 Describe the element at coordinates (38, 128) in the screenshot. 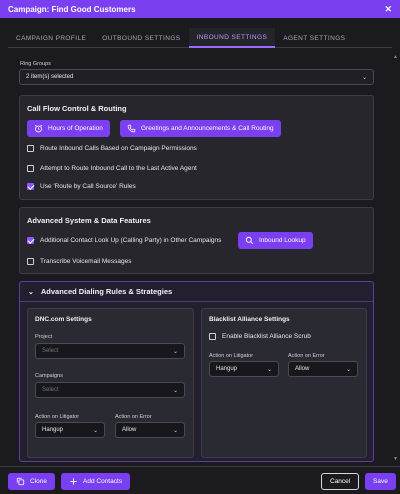

I see `alarm-clock-icon` at that location.